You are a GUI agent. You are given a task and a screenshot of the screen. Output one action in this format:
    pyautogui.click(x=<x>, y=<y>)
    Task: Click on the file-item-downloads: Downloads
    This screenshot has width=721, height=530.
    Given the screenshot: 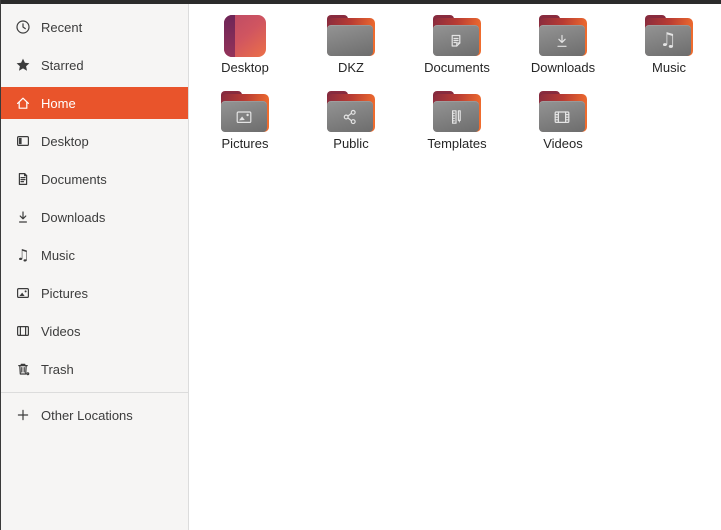 What is the action you would take?
    pyautogui.click(x=563, y=46)
    